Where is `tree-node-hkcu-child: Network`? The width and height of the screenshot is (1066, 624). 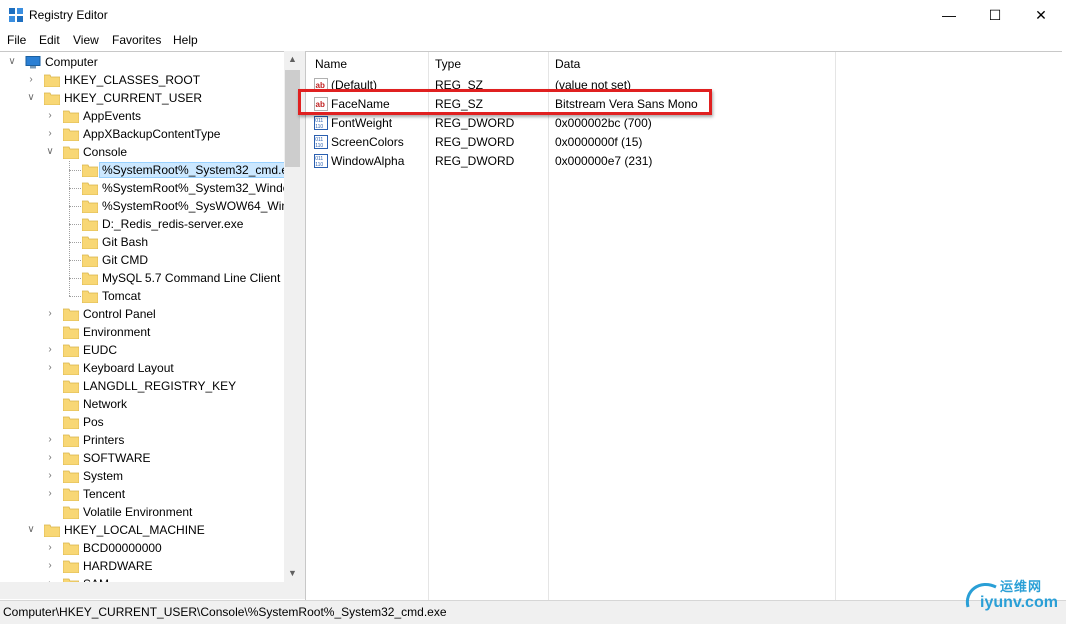 tree-node-hkcu-child: Network is located at coordinates (141, 404).